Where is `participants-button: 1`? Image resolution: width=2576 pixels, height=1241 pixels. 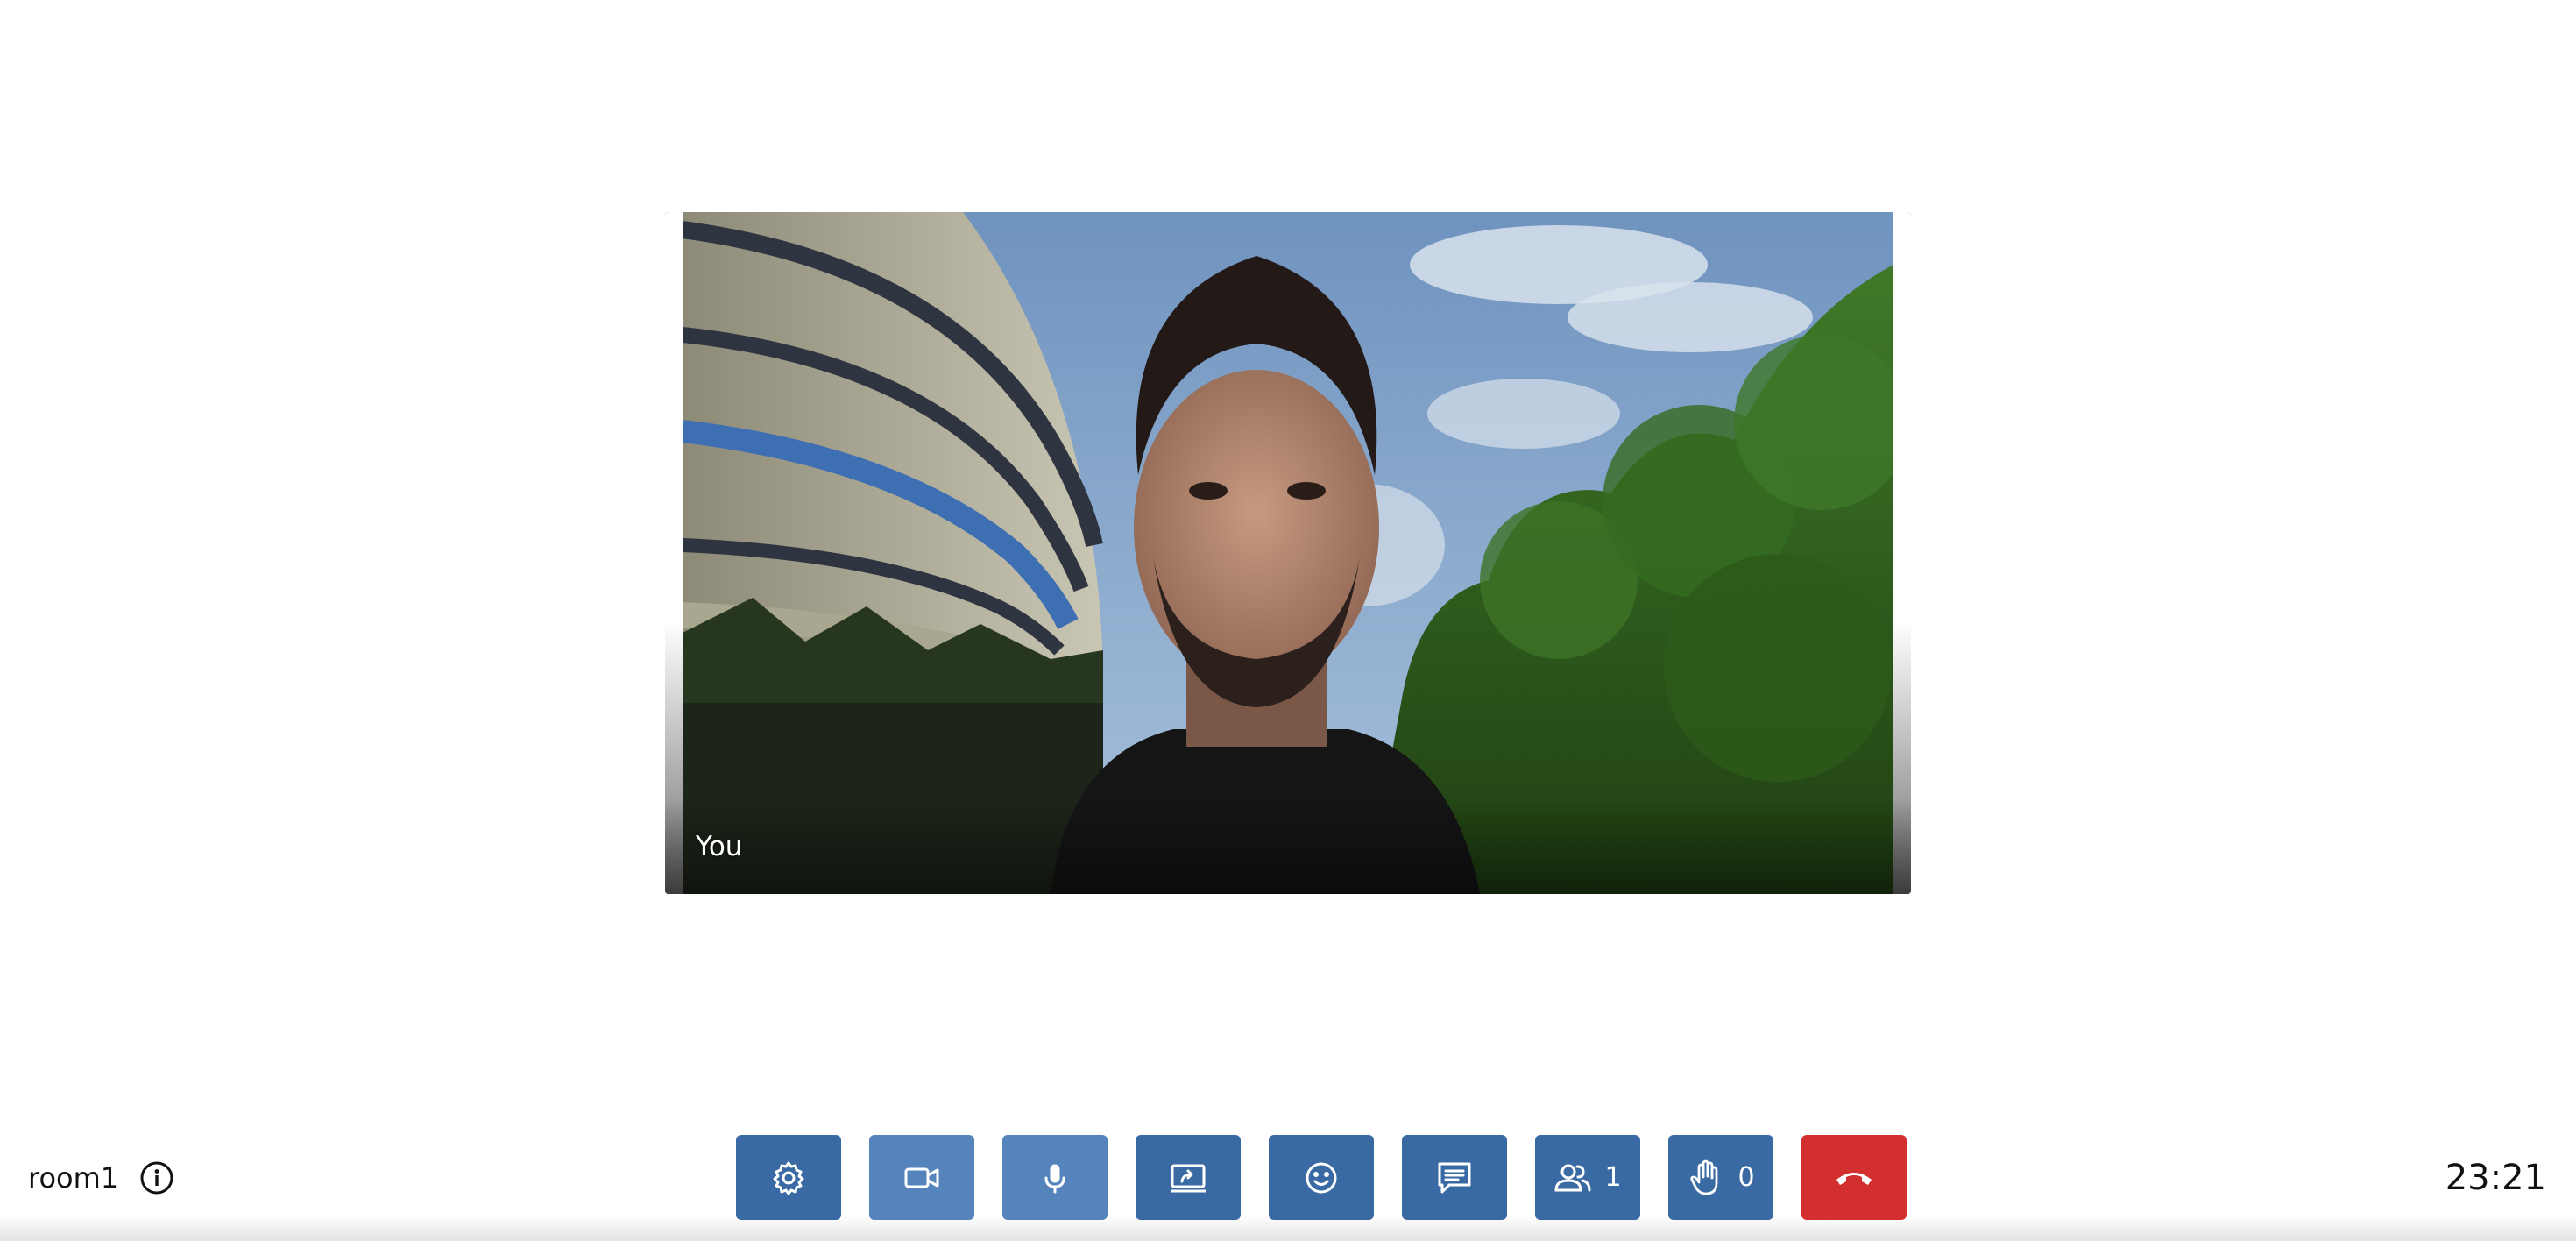 participants-button: 1 is located at coordinates (1587, 1177).